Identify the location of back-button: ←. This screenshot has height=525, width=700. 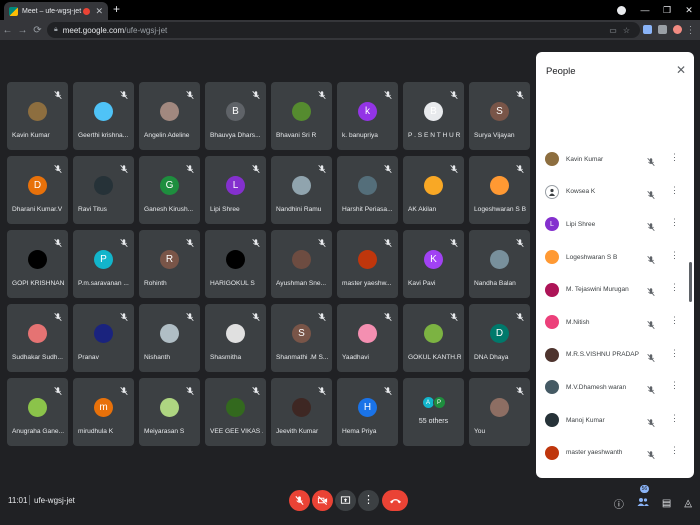
(7, 30).